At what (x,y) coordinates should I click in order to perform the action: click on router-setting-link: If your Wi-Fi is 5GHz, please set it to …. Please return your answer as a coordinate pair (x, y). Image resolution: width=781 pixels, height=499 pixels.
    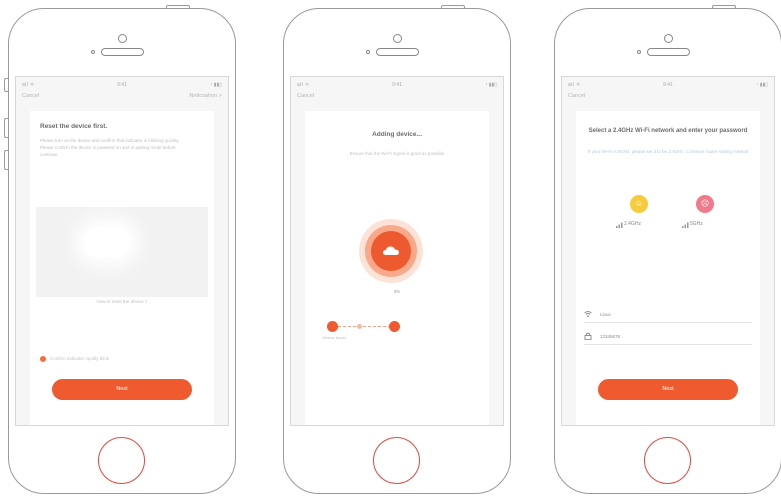
    Looking at the image, I should click on (668, 152).